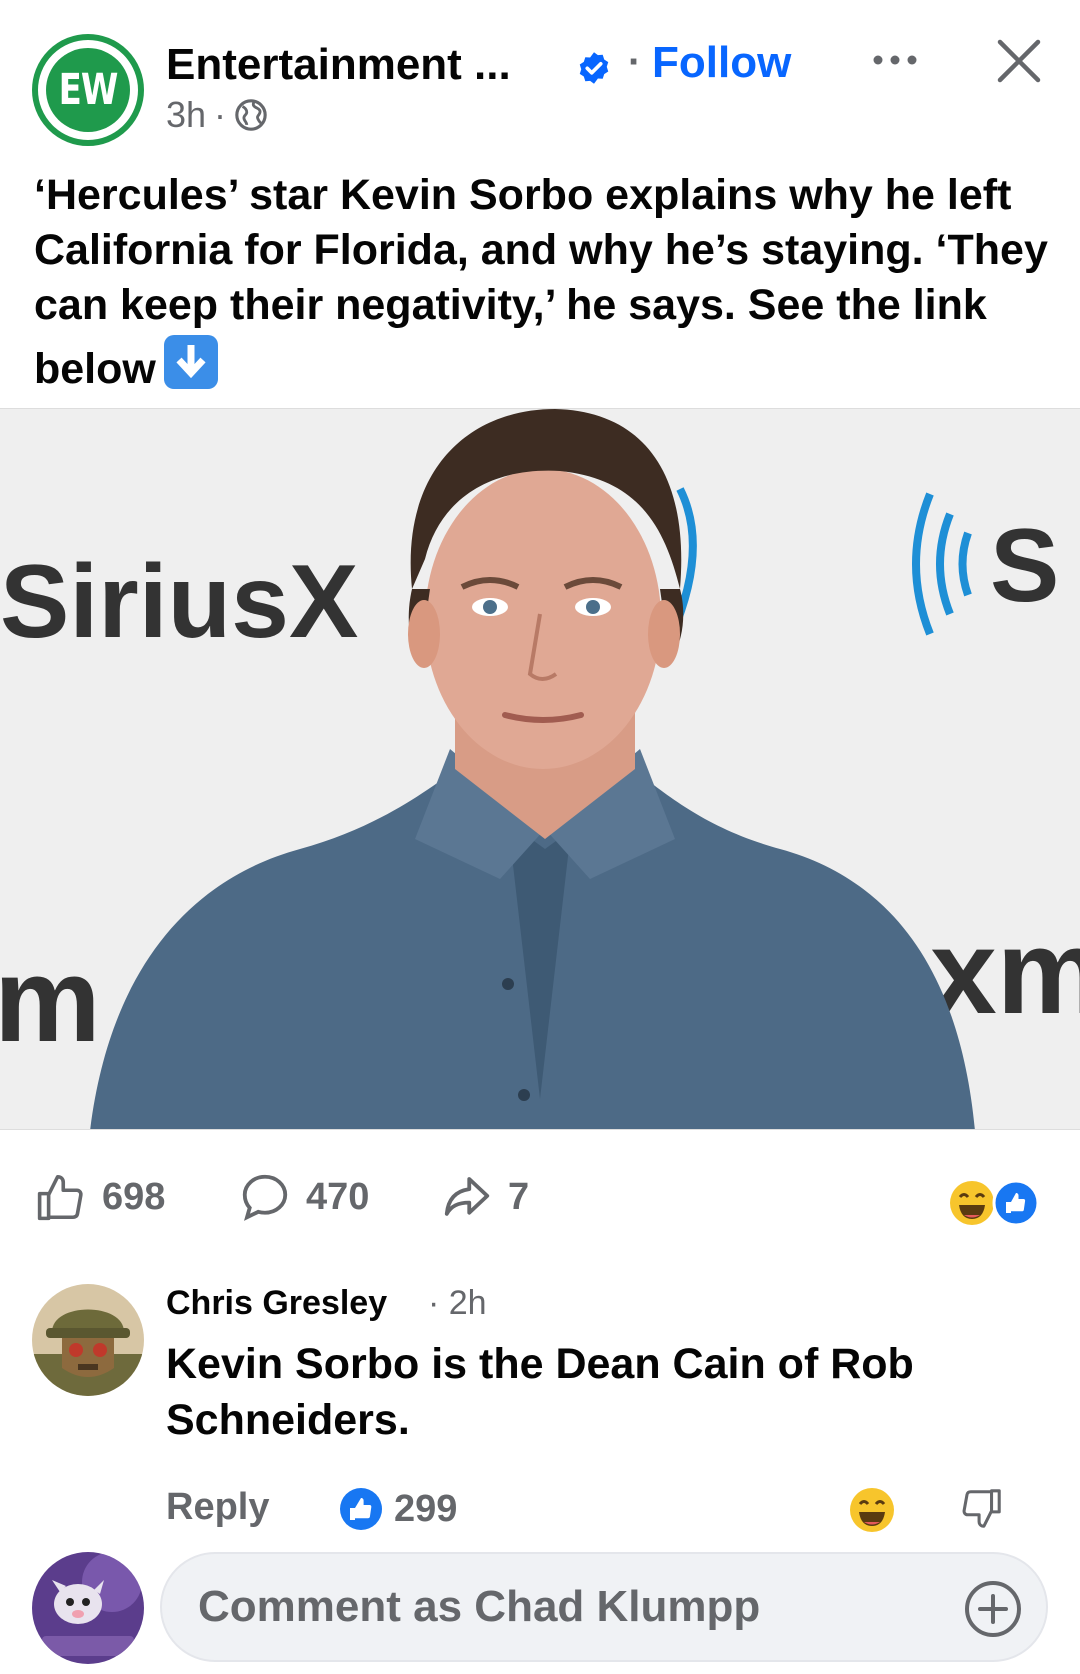  I want to click on signage-right-top: S, so click(1024, 566).